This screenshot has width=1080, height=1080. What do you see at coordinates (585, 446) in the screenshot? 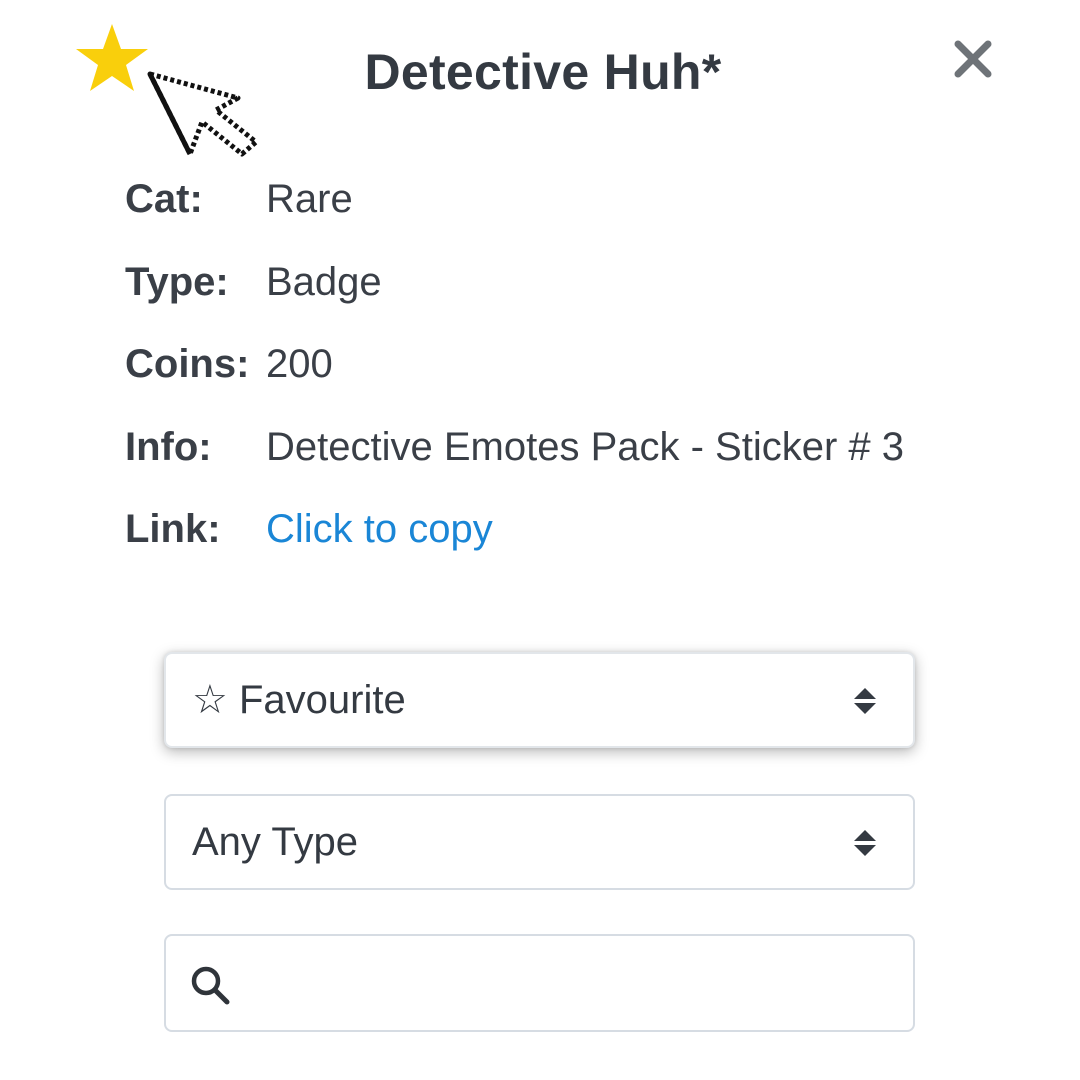
I see `detail-value: Detective Emotes Pack - Sticker # 3` at bounding box center [585, 446].